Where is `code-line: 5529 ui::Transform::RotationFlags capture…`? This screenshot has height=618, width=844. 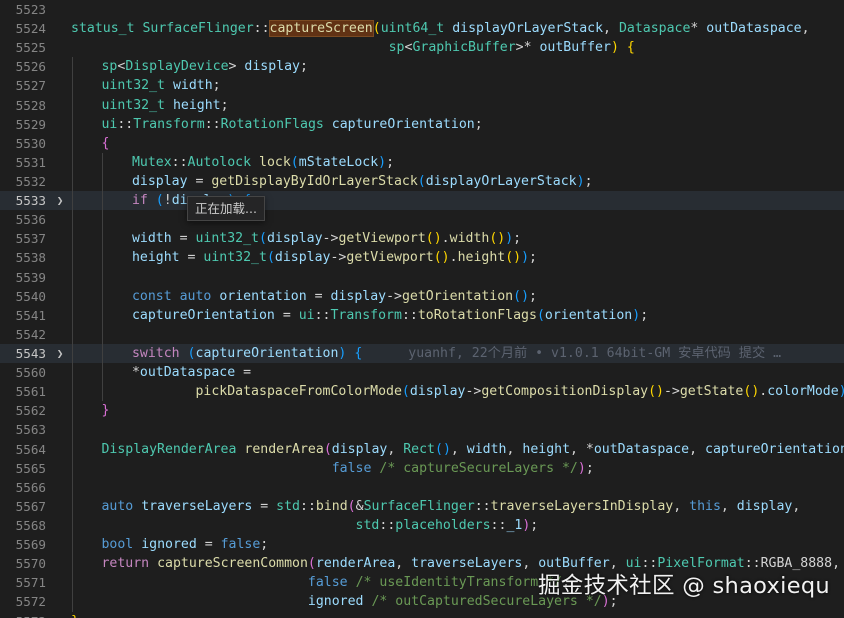 code-line: 5529 ui::Transform::RotationFlags capture… is located at coordinates (422, 124).